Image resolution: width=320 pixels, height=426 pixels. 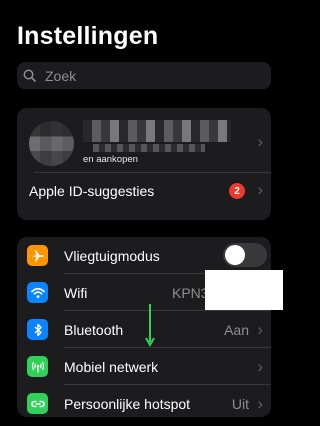 What do you see at coordinates (110, 159) in the screenshot?
I see `account-subtitle: en aankopen` at bounding box center [110, 159].